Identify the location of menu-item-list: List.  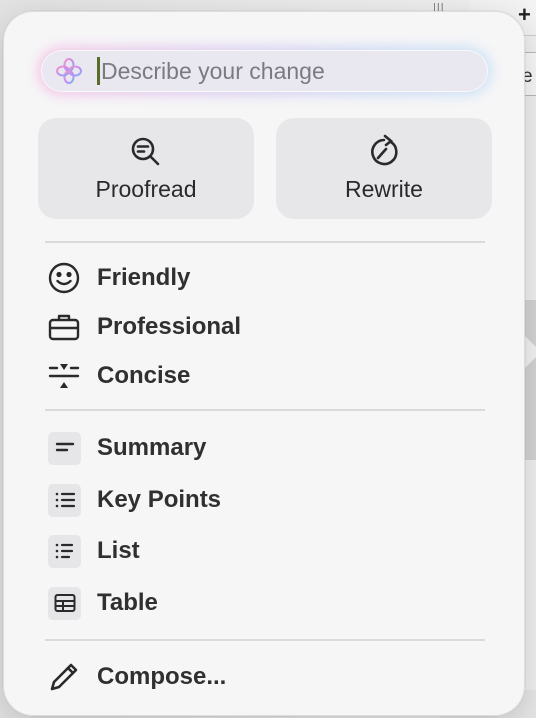
(265, 551).